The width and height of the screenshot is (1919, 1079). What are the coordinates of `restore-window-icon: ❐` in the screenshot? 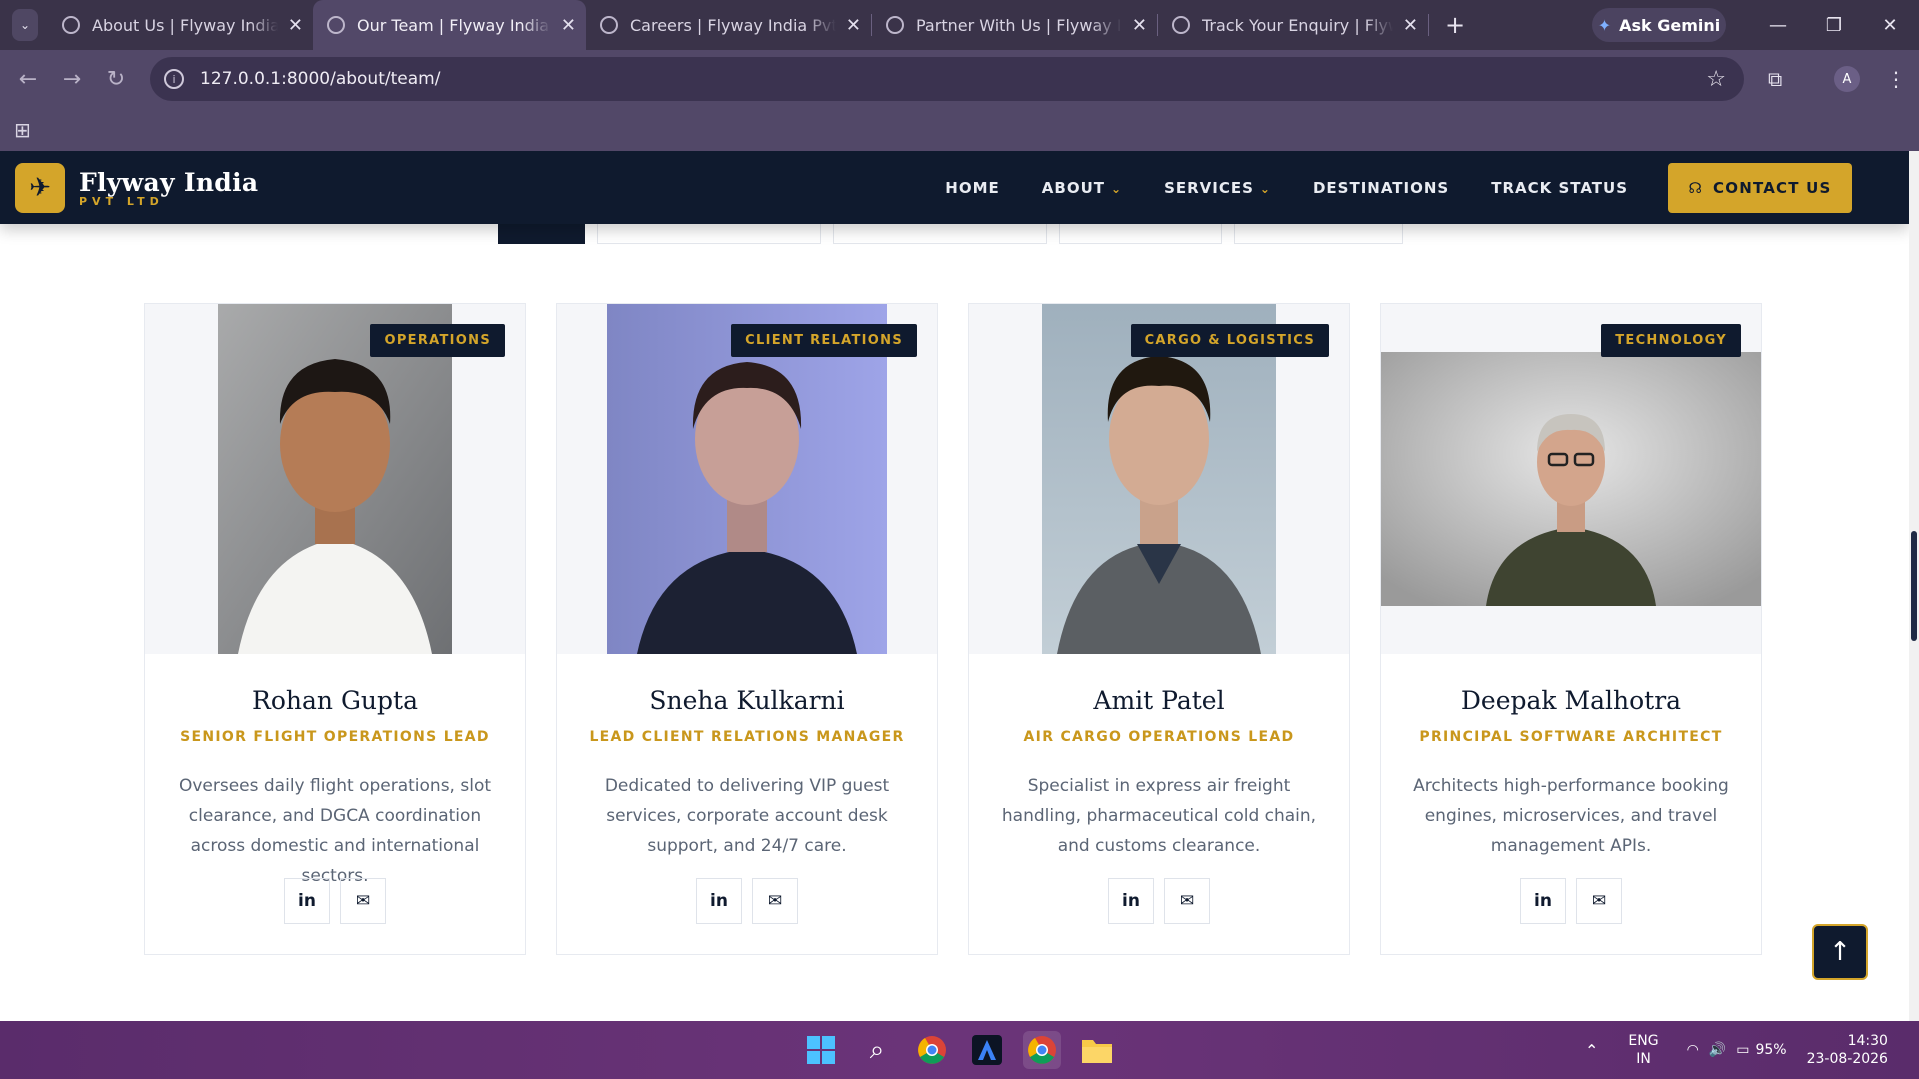 It's located at (1834, 25).